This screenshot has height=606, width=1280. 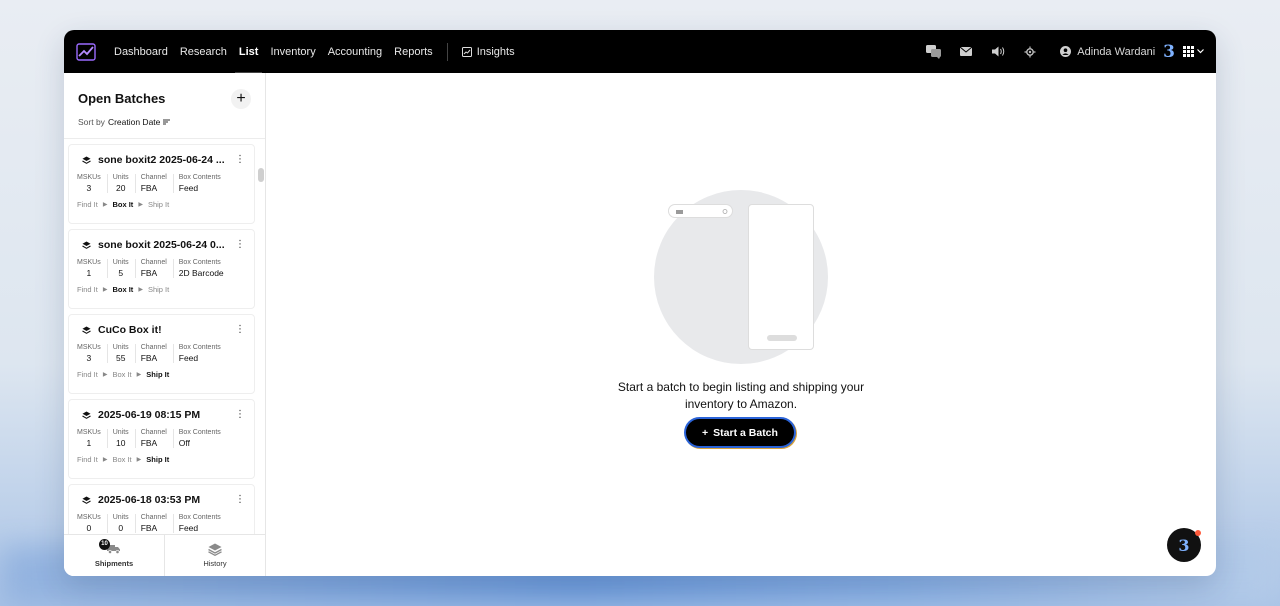 I want to click on tab-history: History, so click(x=215, y=555).